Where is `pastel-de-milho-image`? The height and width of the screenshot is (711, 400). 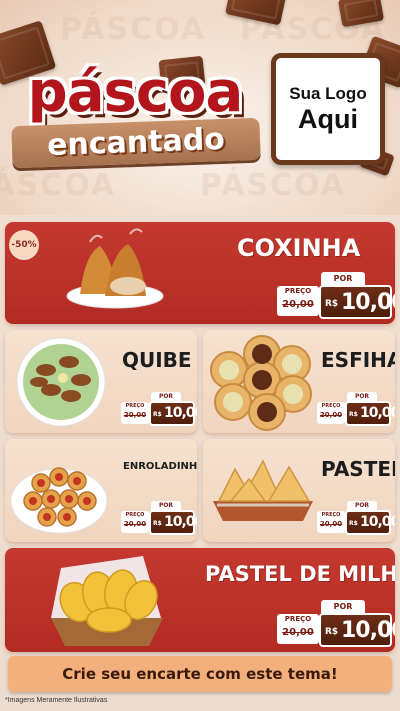 pastel-de-milho-image is located at coordinates (107, 601).